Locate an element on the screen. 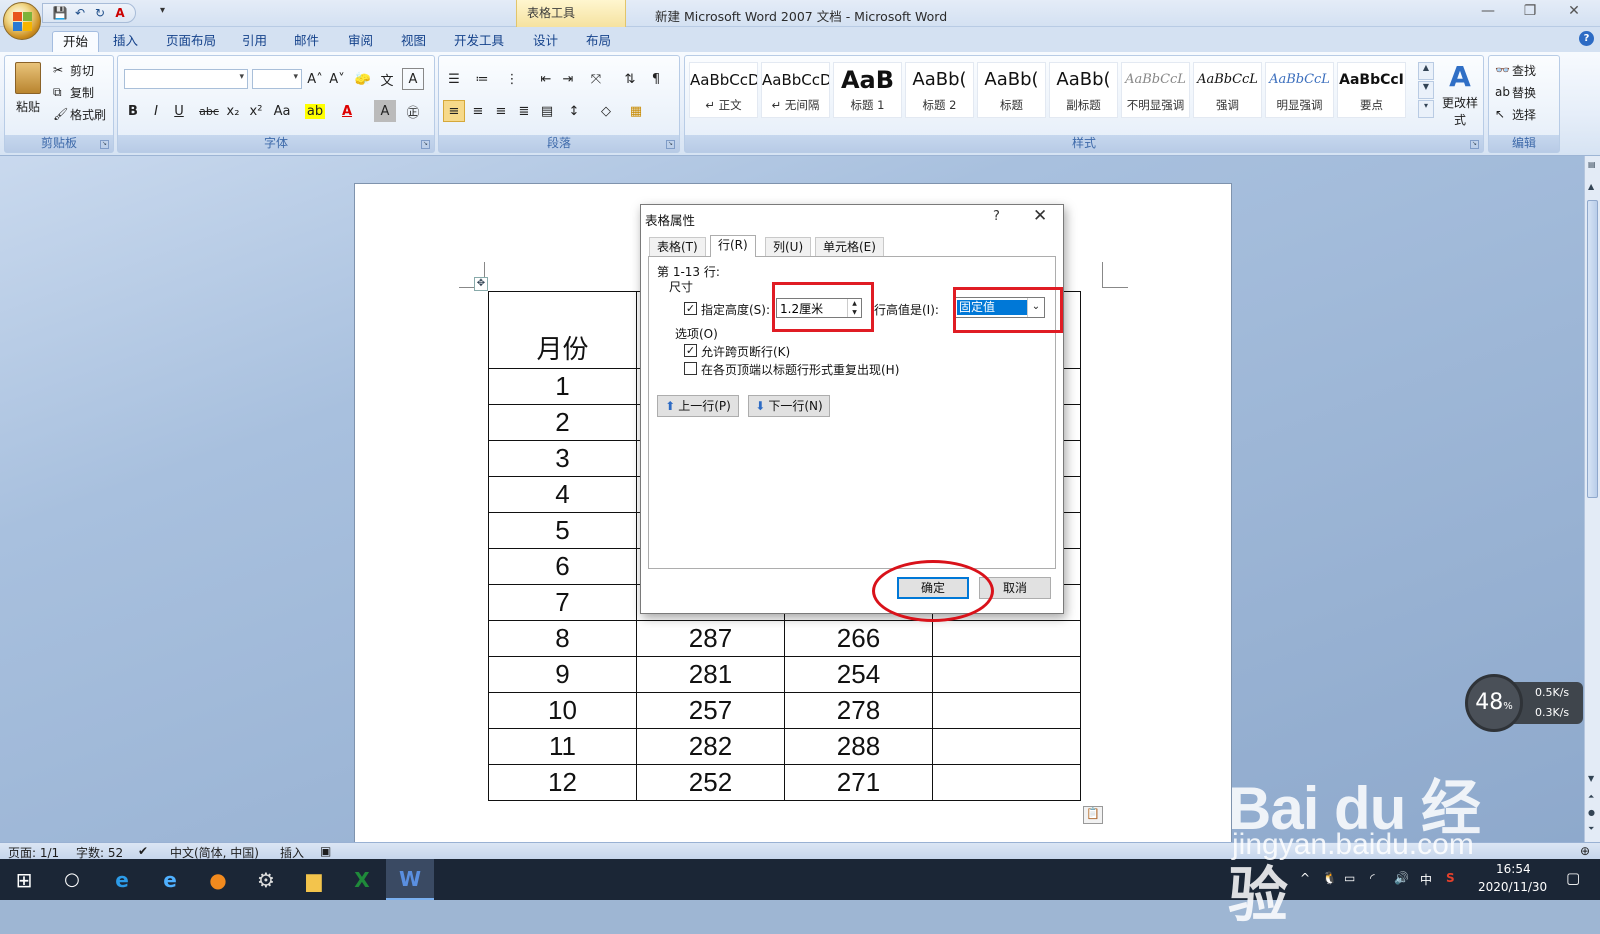  vertical-scrollbar: ▤ ▲ ▼ ⏶ ● ⏷ is located at coordinates (1592, 499).